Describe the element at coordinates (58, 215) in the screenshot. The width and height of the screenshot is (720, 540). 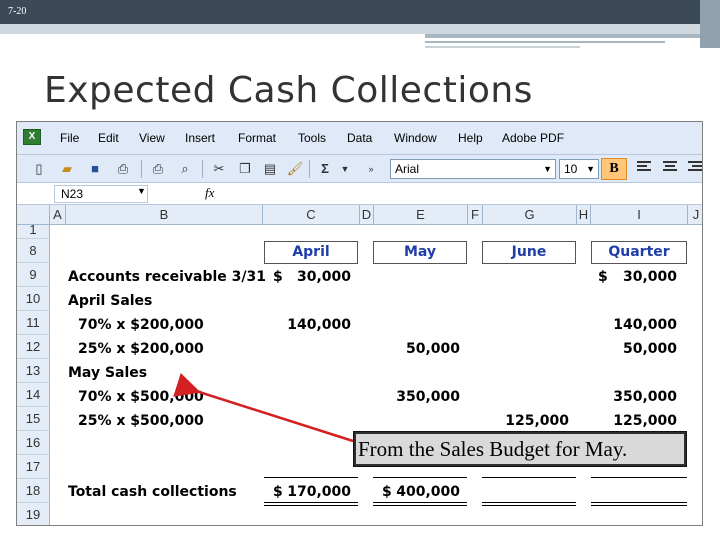
I see `column-header-a: A` at that location.